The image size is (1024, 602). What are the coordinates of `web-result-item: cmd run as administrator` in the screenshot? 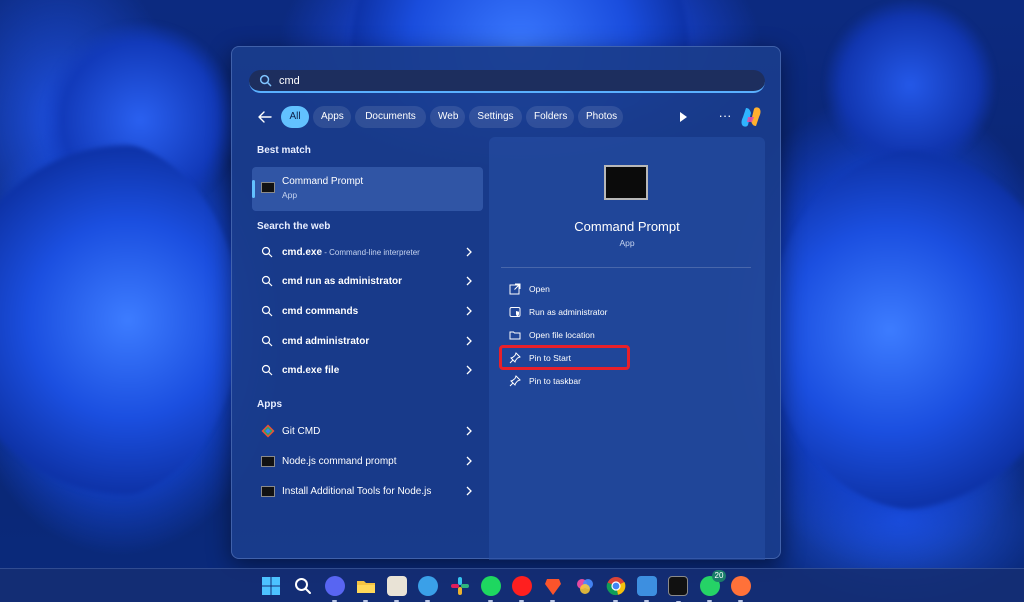 It's located at (367, 281).